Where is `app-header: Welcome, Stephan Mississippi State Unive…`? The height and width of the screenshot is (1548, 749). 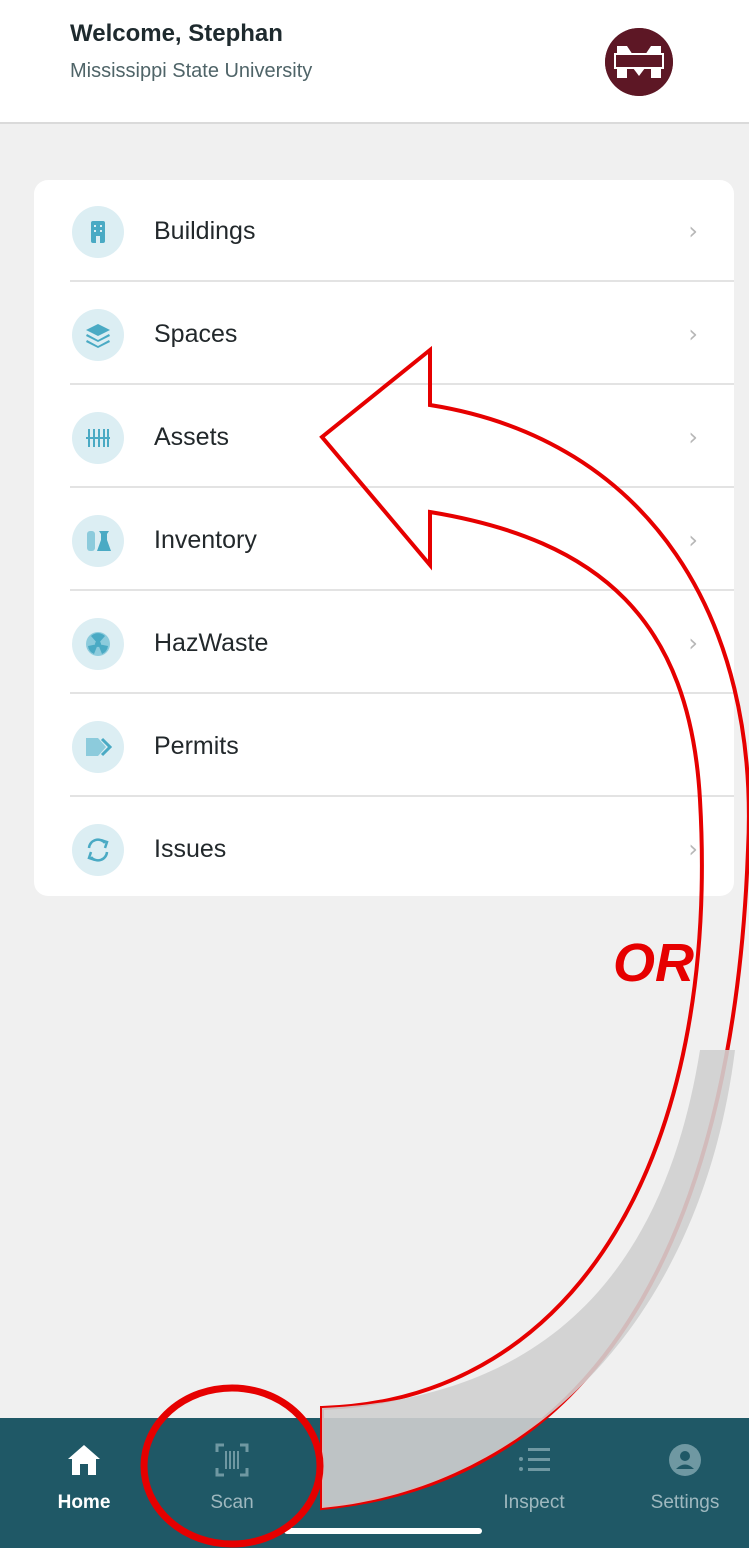
app-header: Welcome, Stephan Mississippi State Unive… is located at coordinates (374, 62).